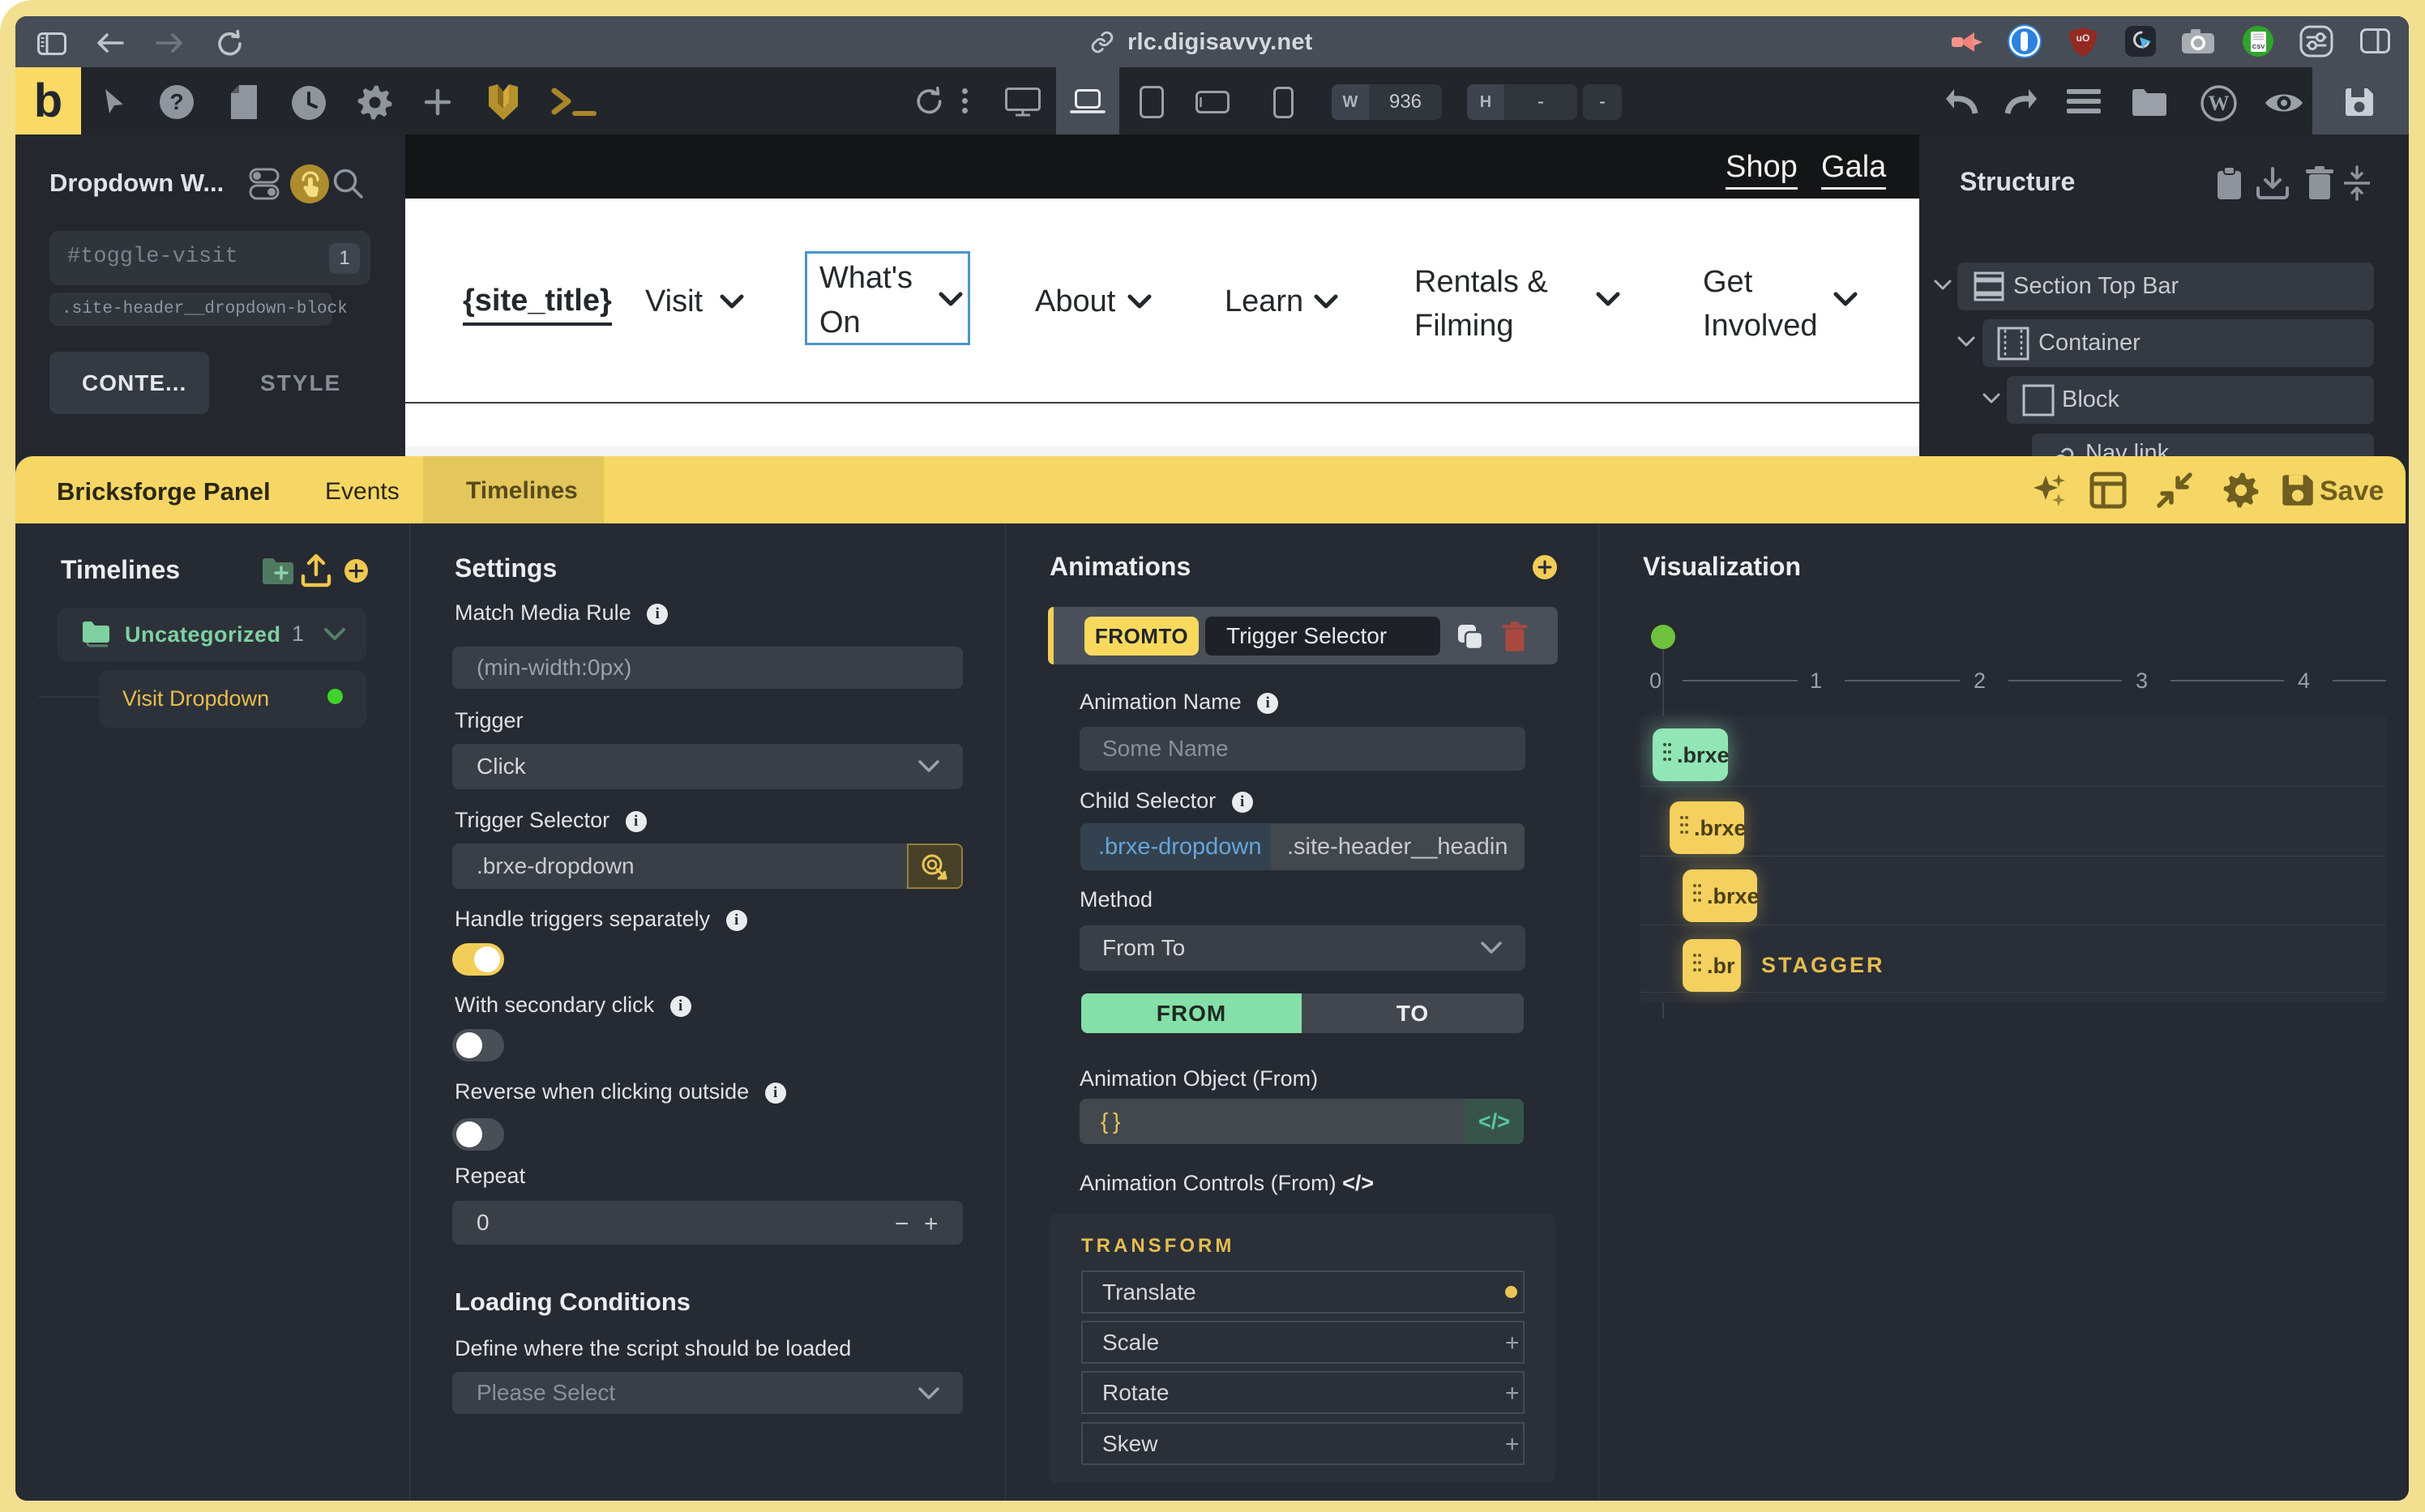 The image size is (2425, 1512). Describe the element at coordinates (2258, 47) in the screenshot. I see `svg-text: CSV` at that location.